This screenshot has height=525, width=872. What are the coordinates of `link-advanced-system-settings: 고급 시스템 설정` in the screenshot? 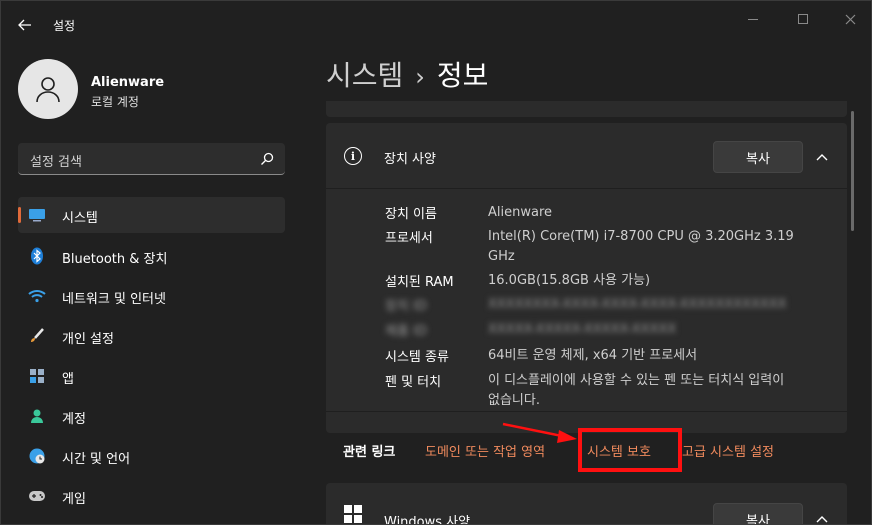 It's located at (728, 450).